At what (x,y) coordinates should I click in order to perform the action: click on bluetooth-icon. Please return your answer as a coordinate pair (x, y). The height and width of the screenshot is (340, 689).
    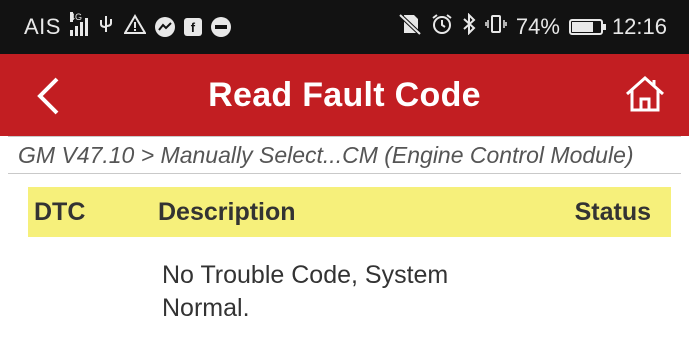
    Looking at the image, I should click on (469, 26).